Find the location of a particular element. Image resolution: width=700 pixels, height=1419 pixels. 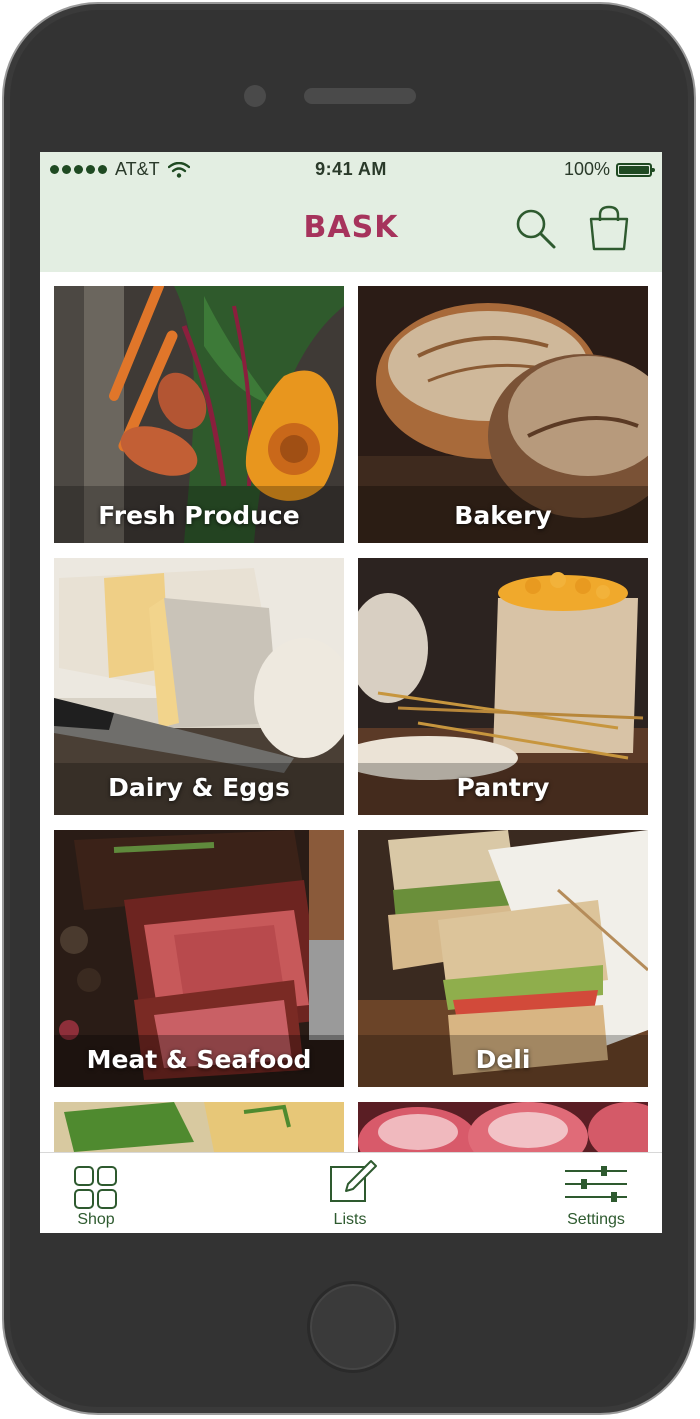

home-button is located at coordinates (353, 1327).